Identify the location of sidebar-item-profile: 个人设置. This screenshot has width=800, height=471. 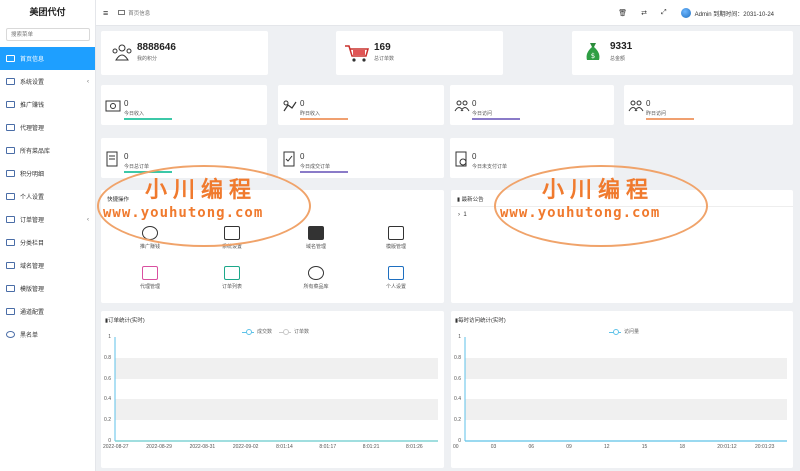
(47, 196).